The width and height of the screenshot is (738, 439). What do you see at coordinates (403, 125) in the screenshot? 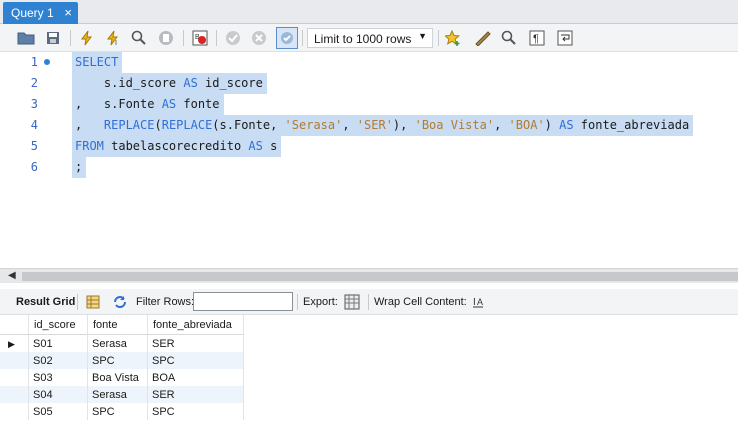
I see `sql-token: ),` at bounding box center [403, 125].